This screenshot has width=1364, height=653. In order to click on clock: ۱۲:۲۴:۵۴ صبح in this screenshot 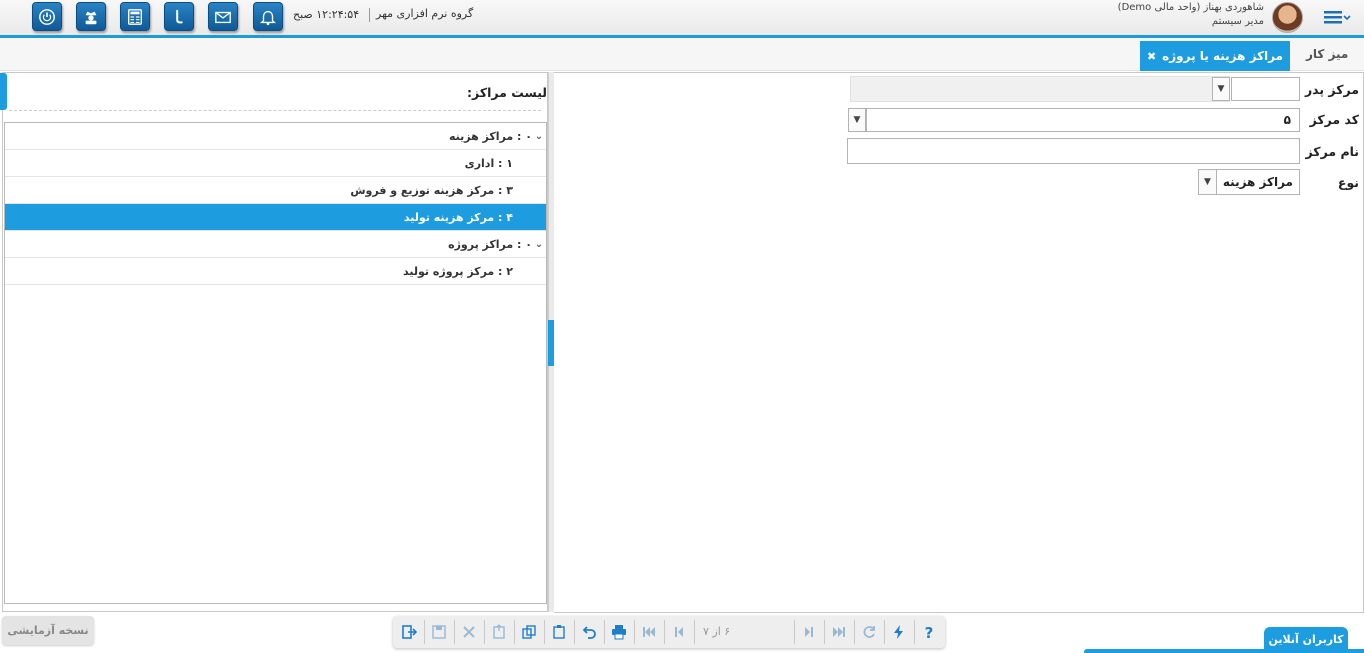, I will do `click(326, 14)`.